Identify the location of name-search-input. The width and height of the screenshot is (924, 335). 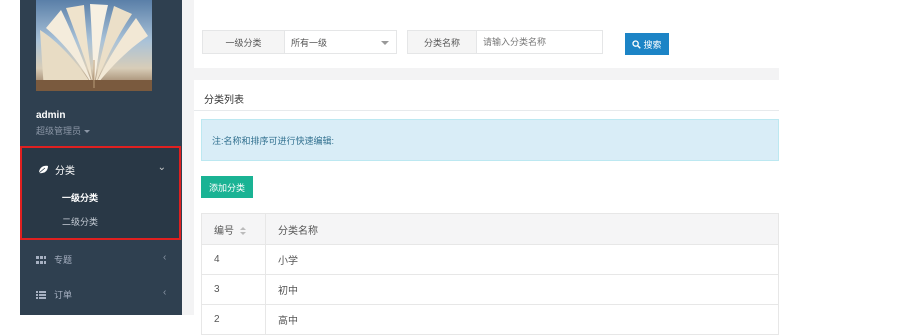
(539, 42).